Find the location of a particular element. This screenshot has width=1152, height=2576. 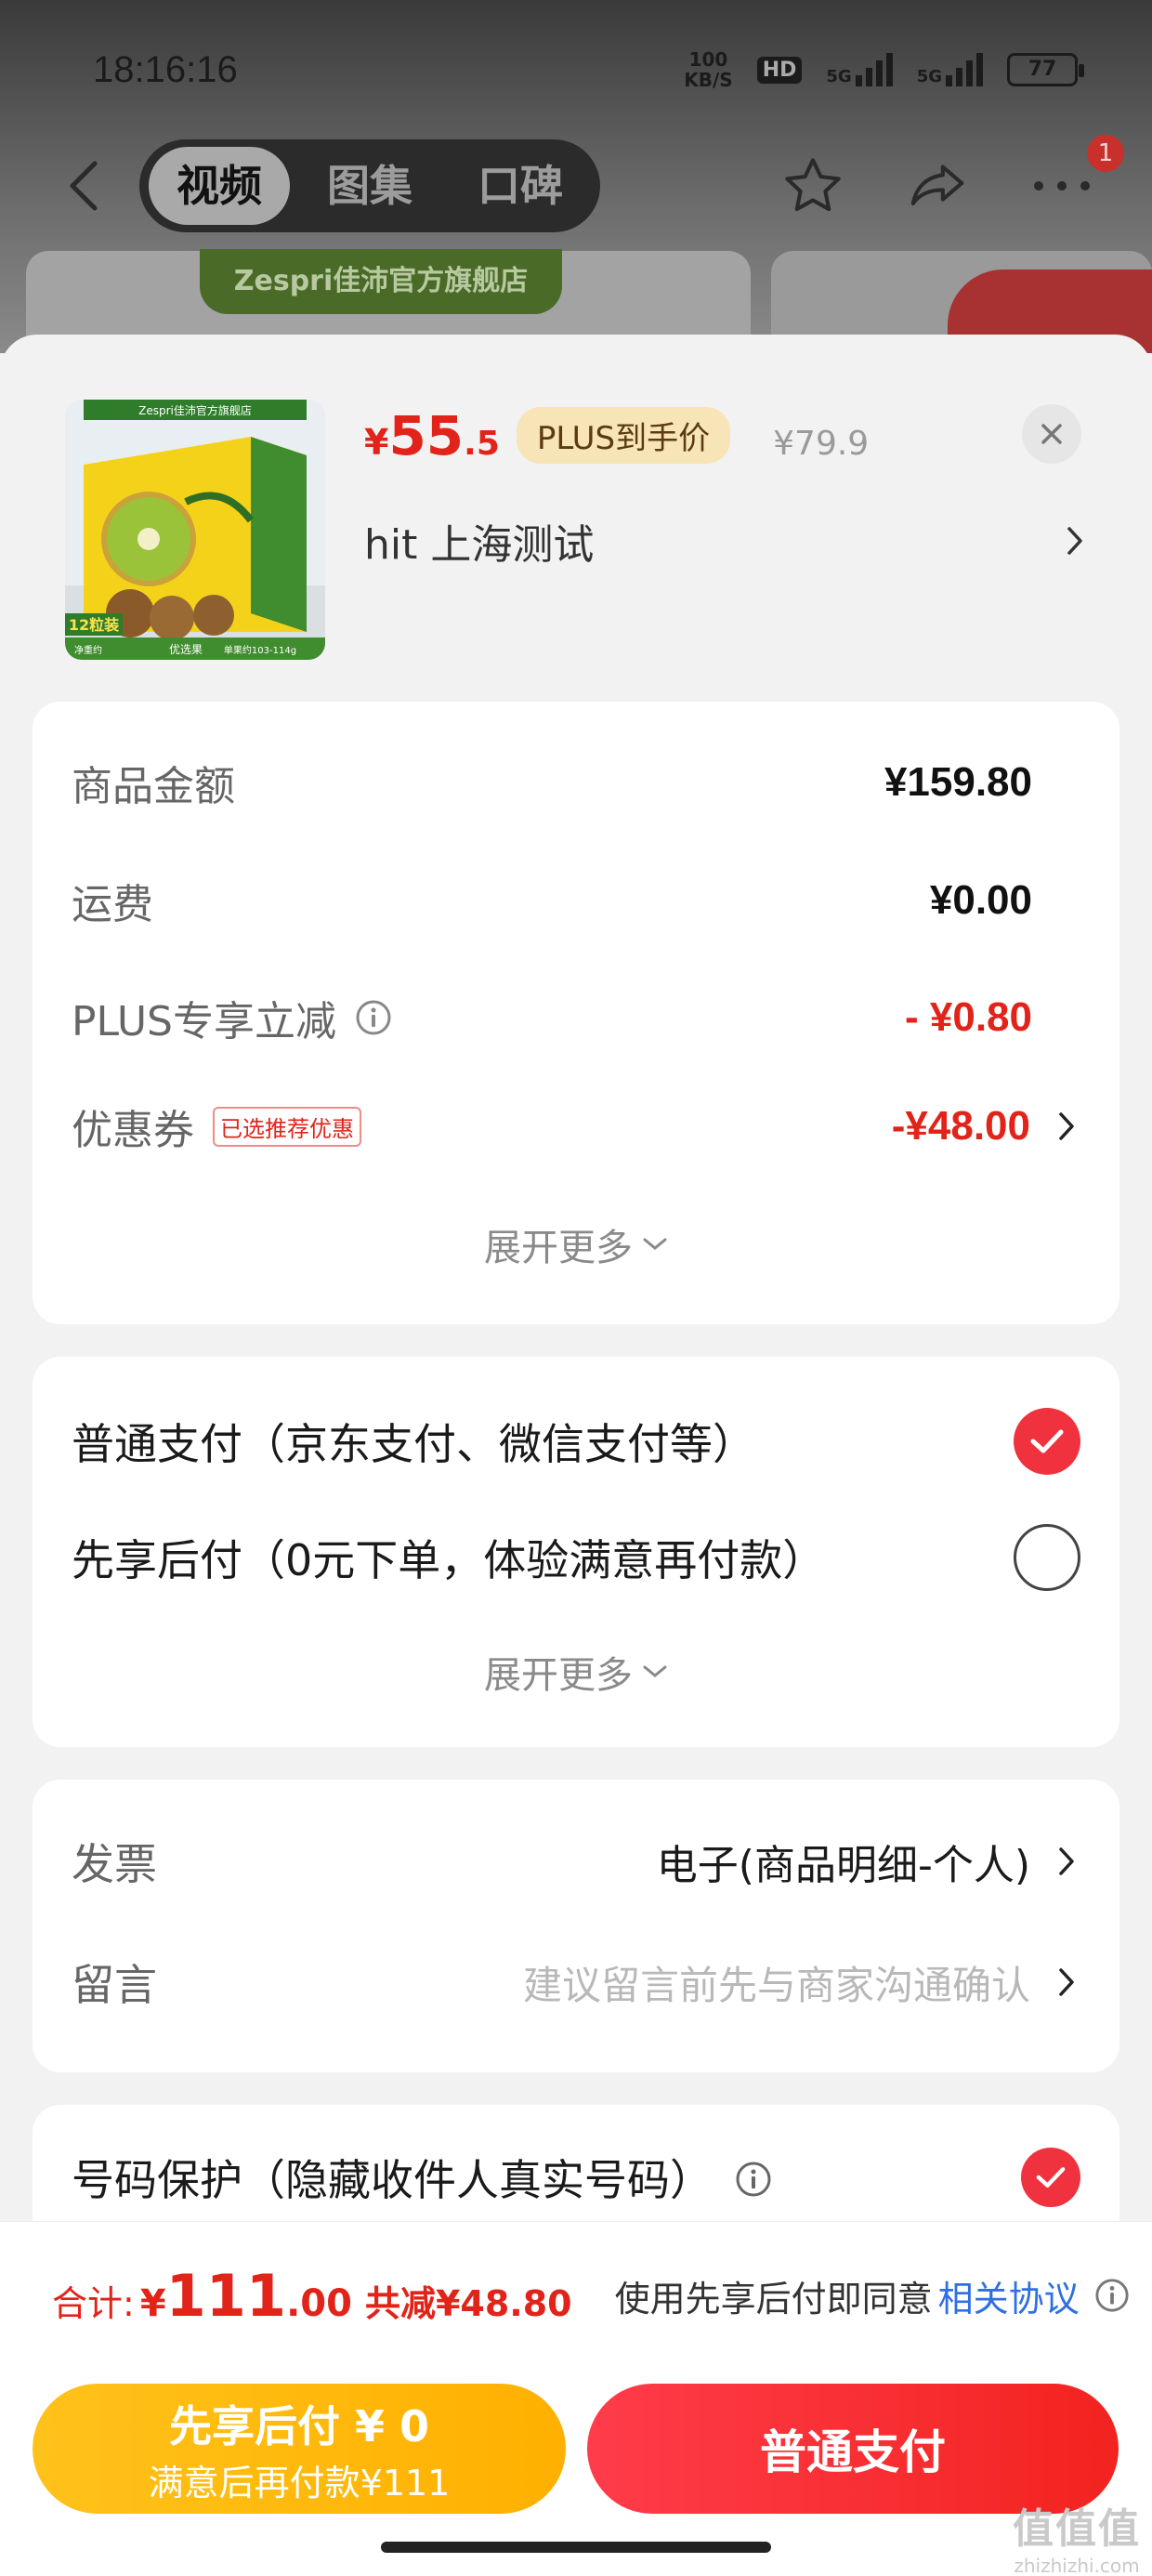

original-price: ¥79.9 is located at coordinates (821, 444).